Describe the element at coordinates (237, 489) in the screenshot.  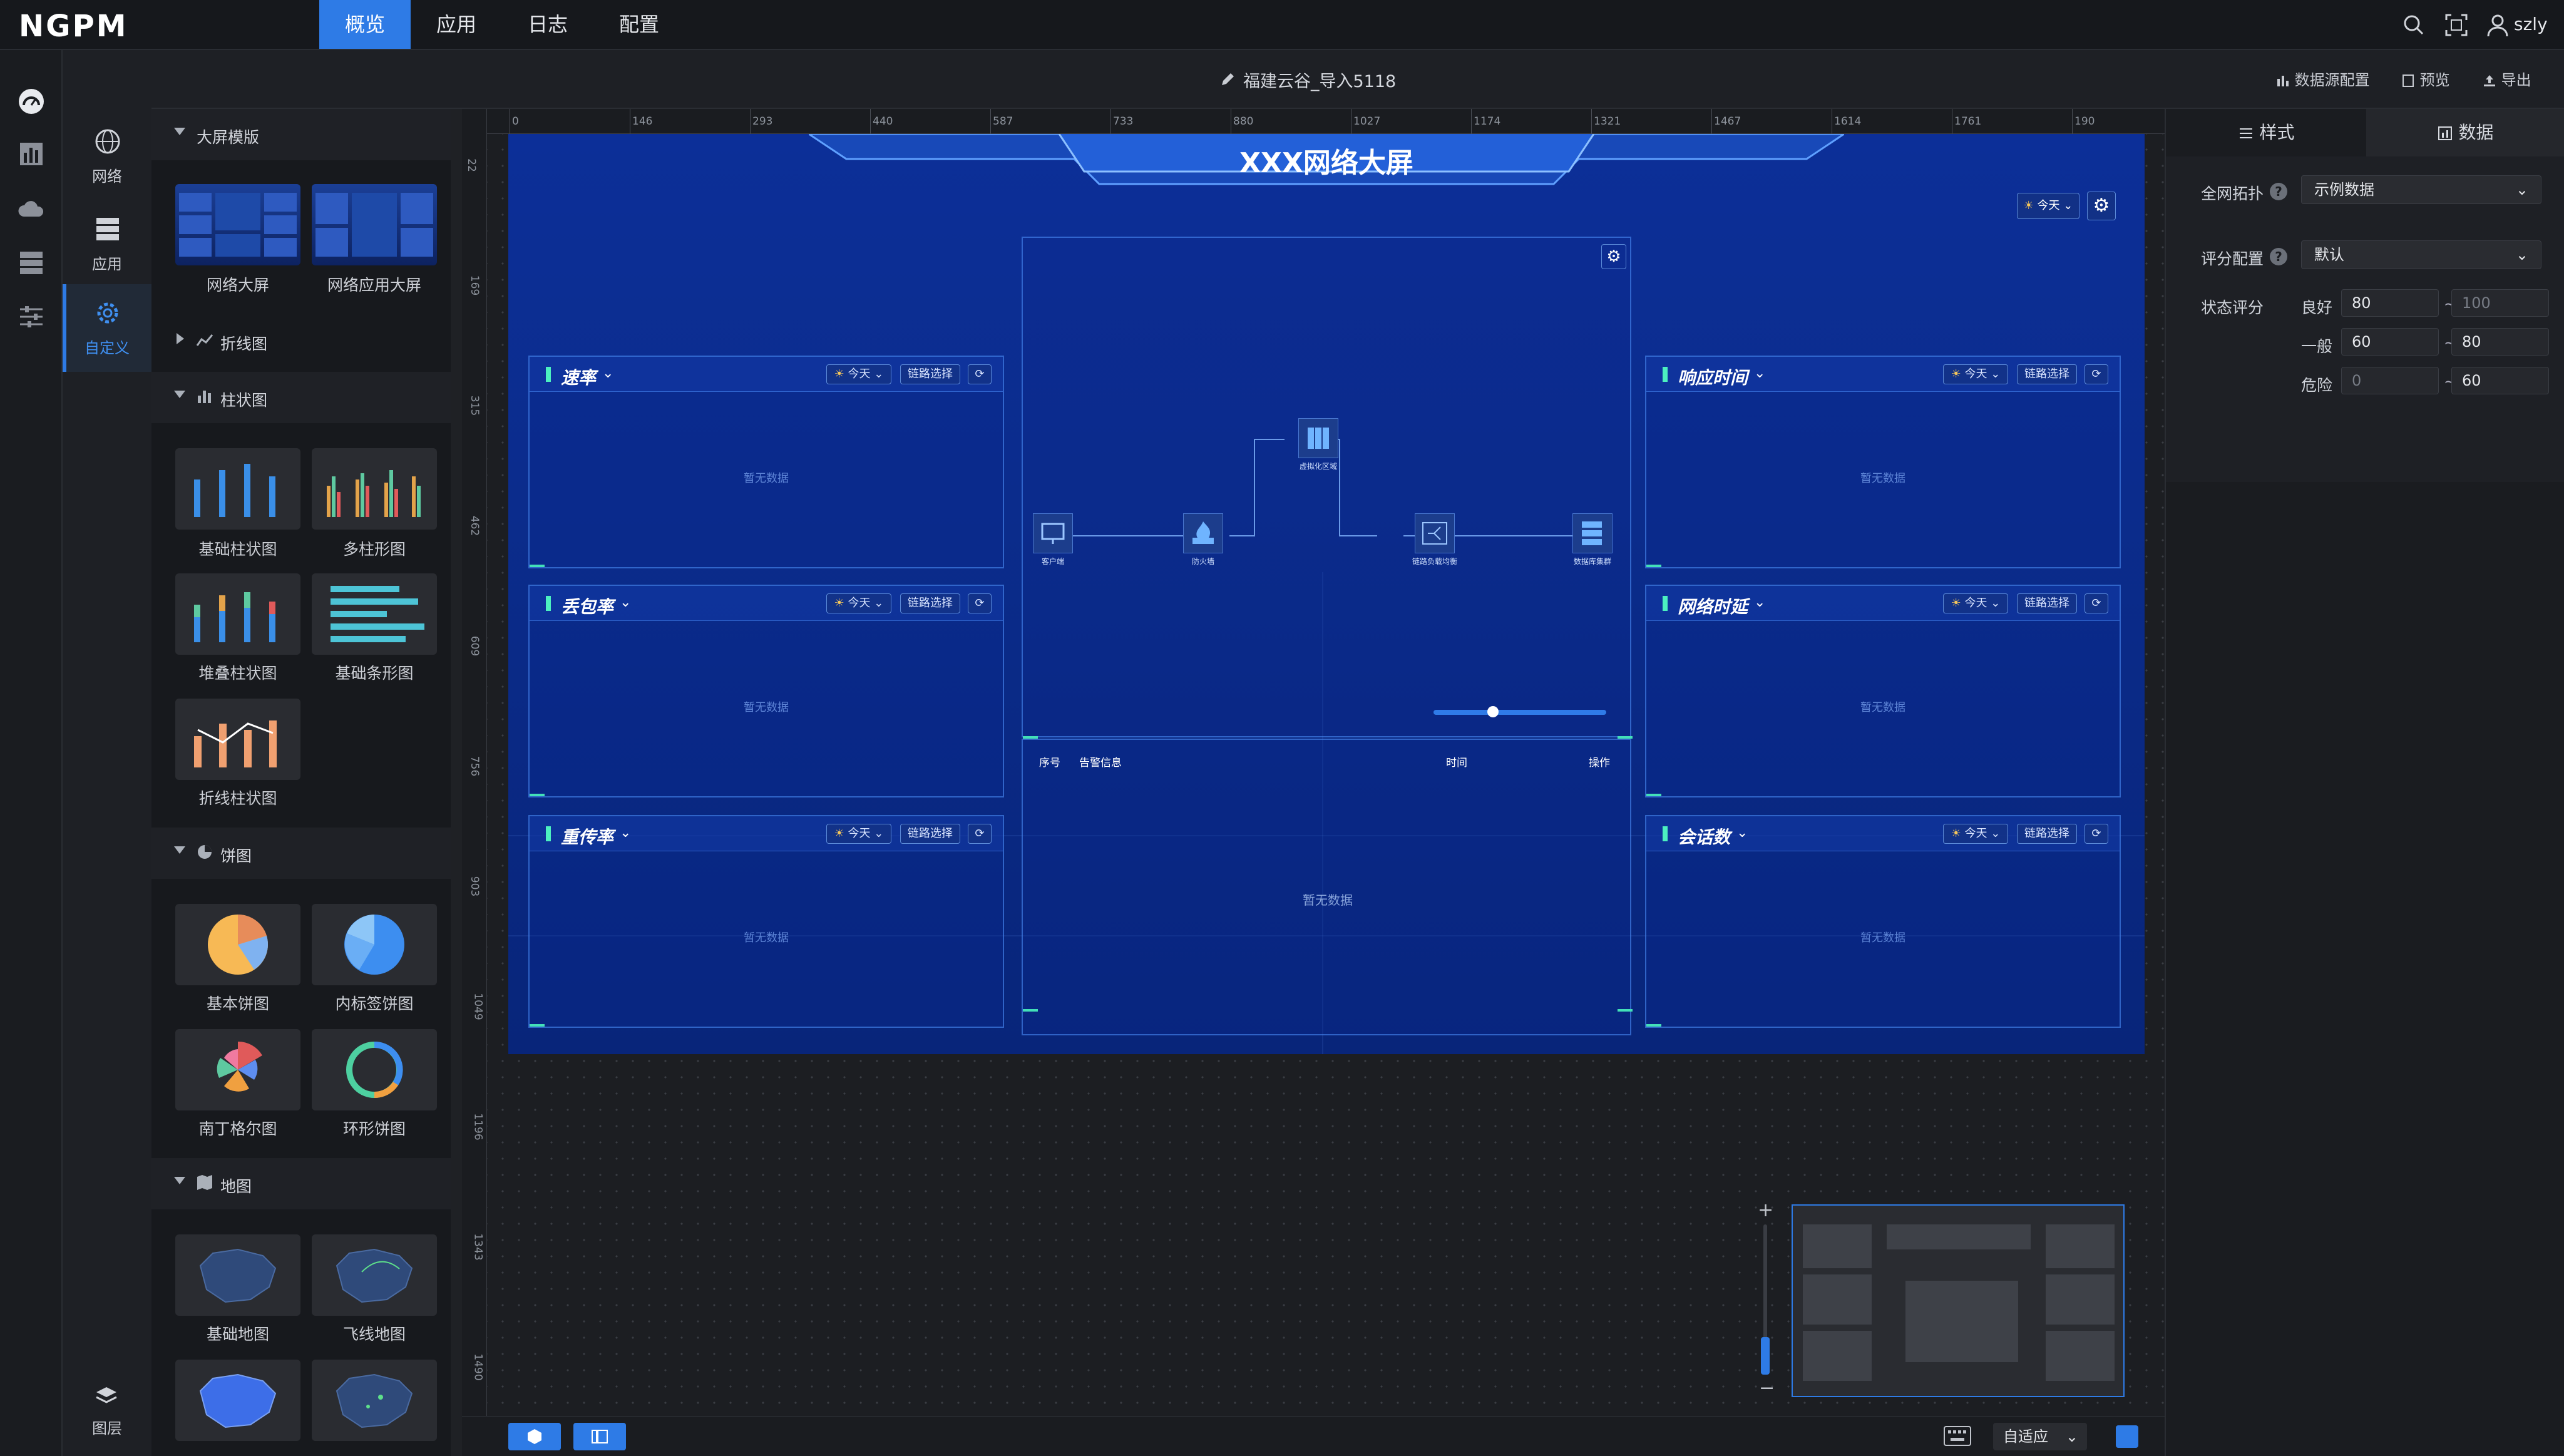
I see `chart-thumb-basic-bar` at that location.